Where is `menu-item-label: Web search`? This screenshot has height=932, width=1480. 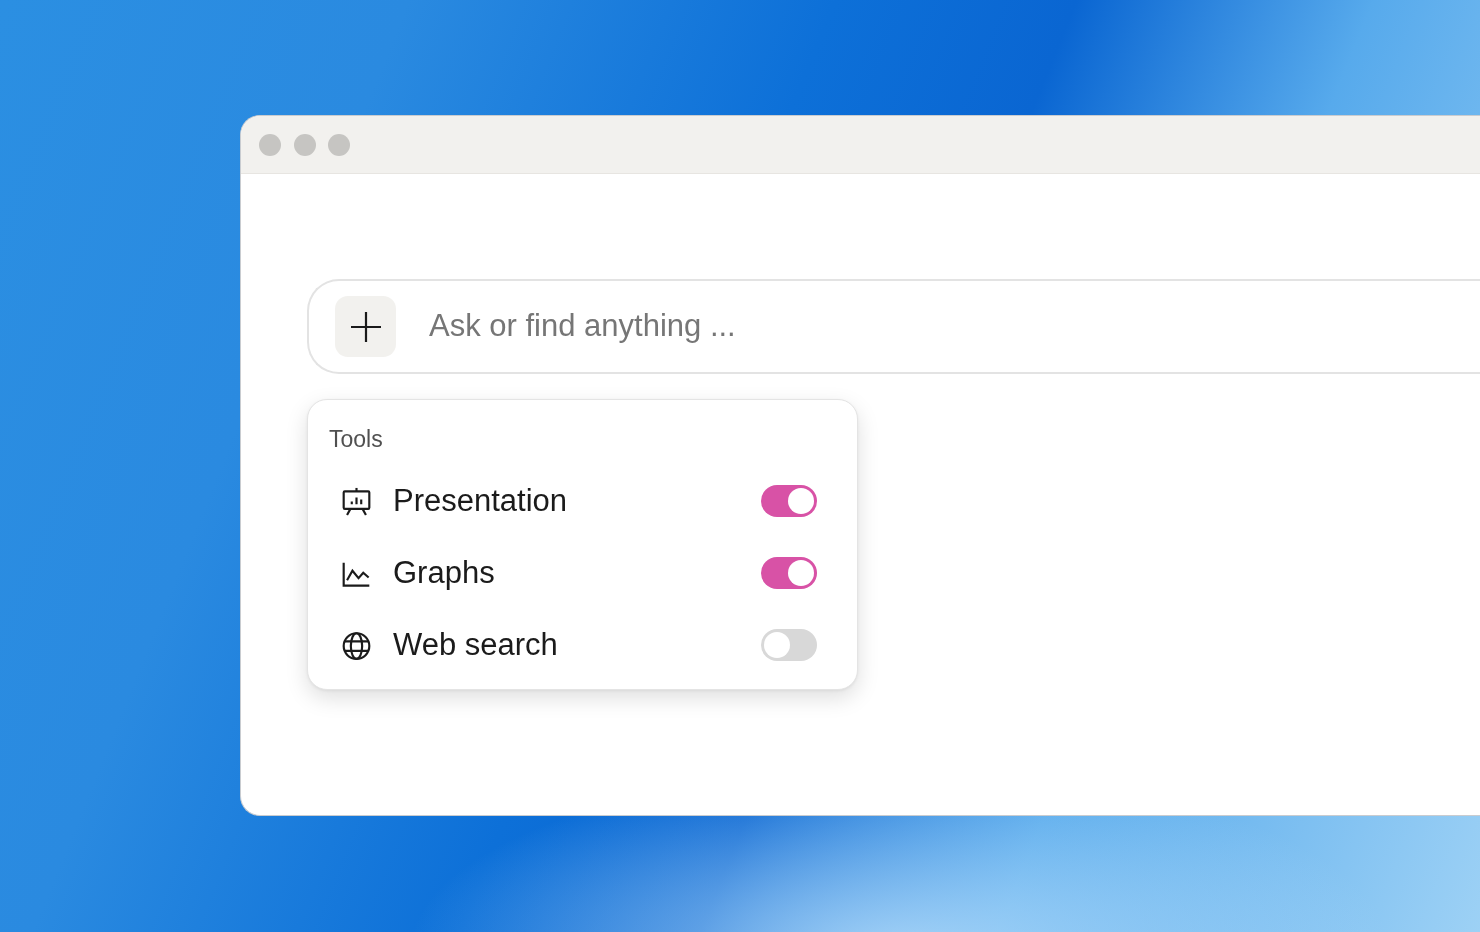
menu-item-label: Web search is located at coordinates (475, 645).